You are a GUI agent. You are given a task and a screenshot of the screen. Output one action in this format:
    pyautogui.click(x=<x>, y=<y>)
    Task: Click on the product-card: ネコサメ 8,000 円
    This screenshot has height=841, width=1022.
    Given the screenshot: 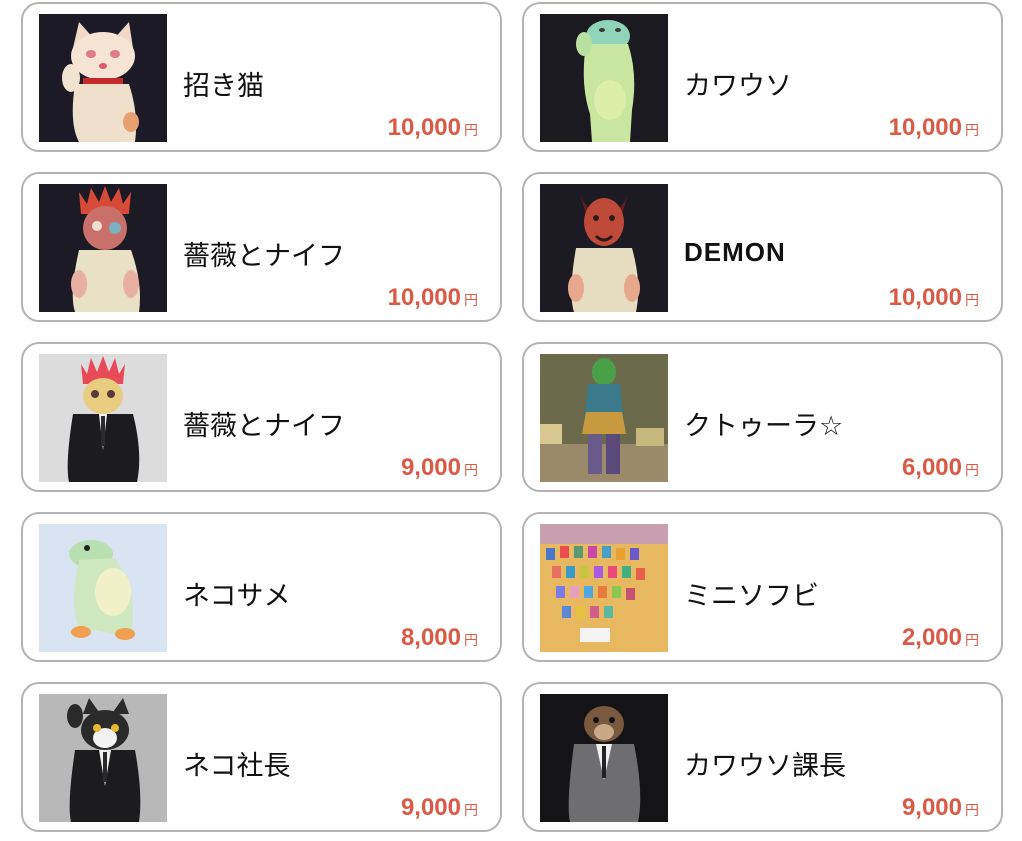 What is the action you would take?
    pyautogui.click(x=261, y=587)
    